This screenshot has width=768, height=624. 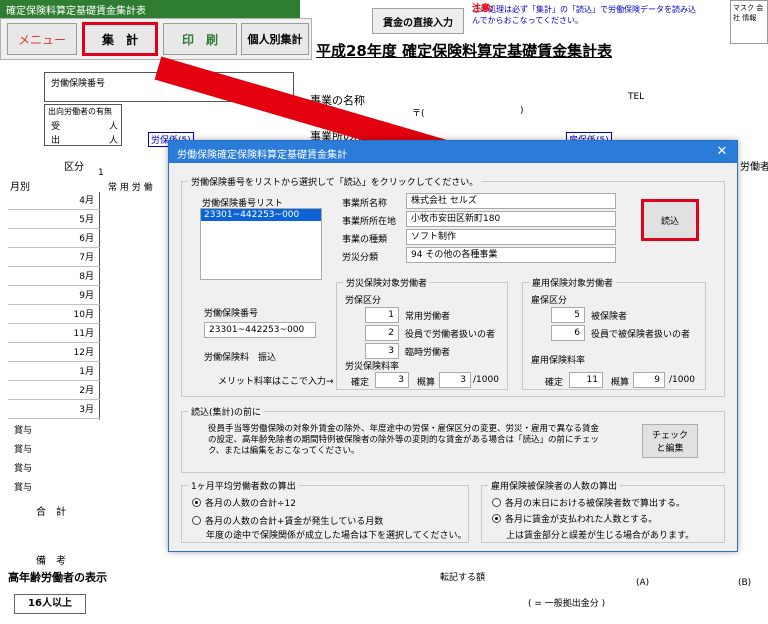 I want to click on ins-no-listbox: 23301~442253~000, so click(x=261, y=244).